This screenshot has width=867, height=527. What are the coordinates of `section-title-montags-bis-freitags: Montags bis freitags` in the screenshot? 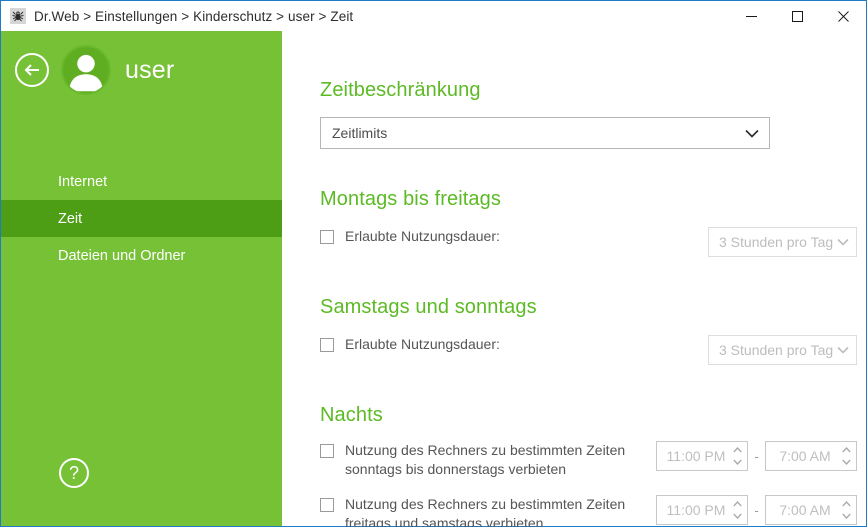 It's located at (410, 199).